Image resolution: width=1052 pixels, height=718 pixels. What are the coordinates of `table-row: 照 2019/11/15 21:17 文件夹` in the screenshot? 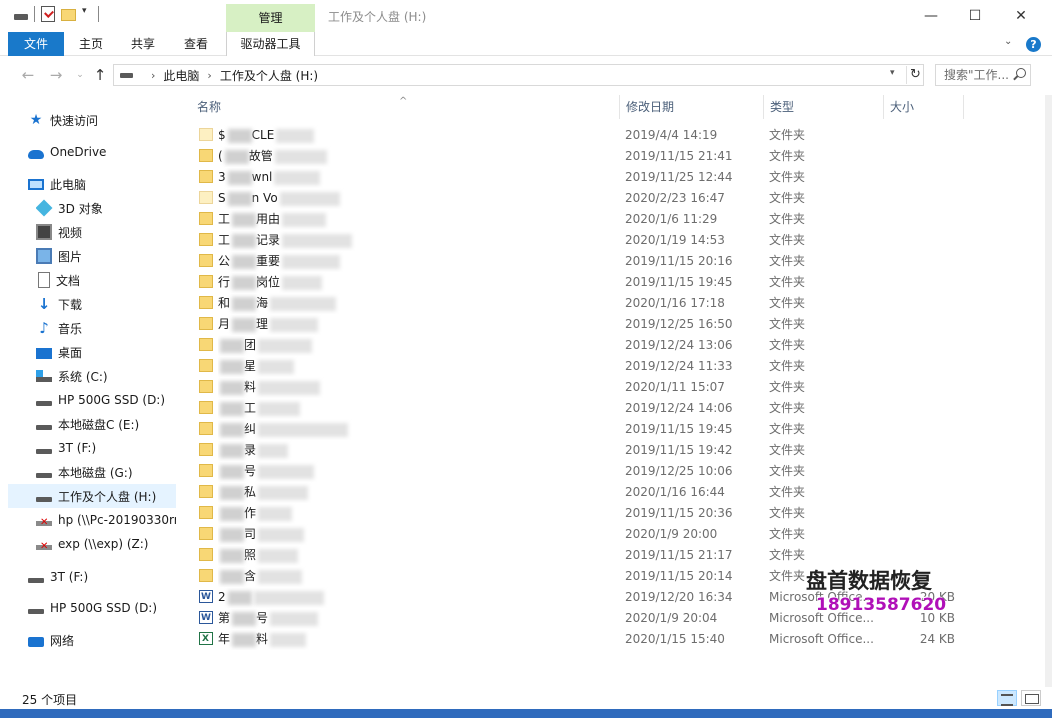 It's located at (613, 555).